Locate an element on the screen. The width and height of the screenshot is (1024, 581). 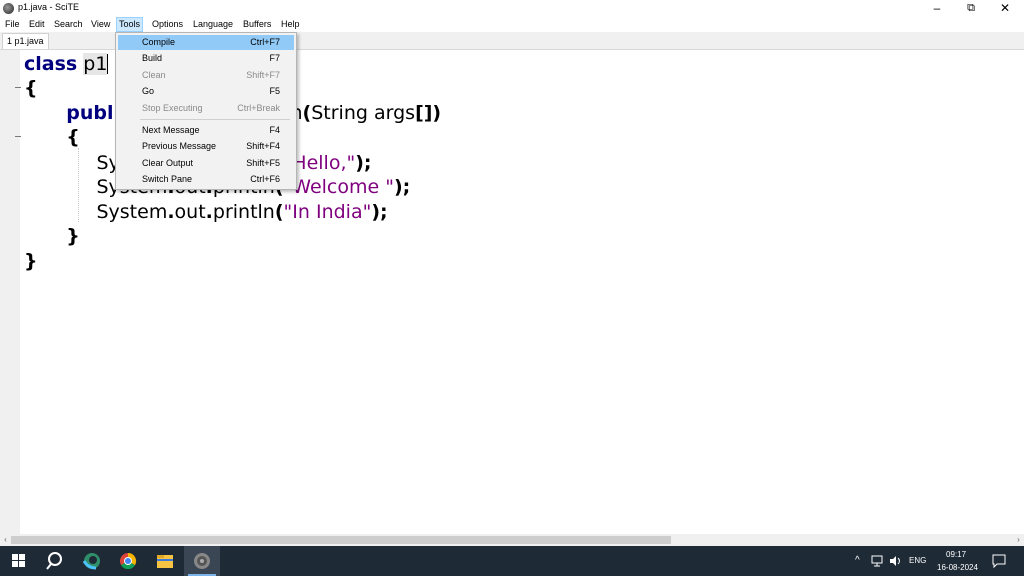
menu-item-clear-output: Clear Output Shift+F5 is located at coordinates (206, 163).